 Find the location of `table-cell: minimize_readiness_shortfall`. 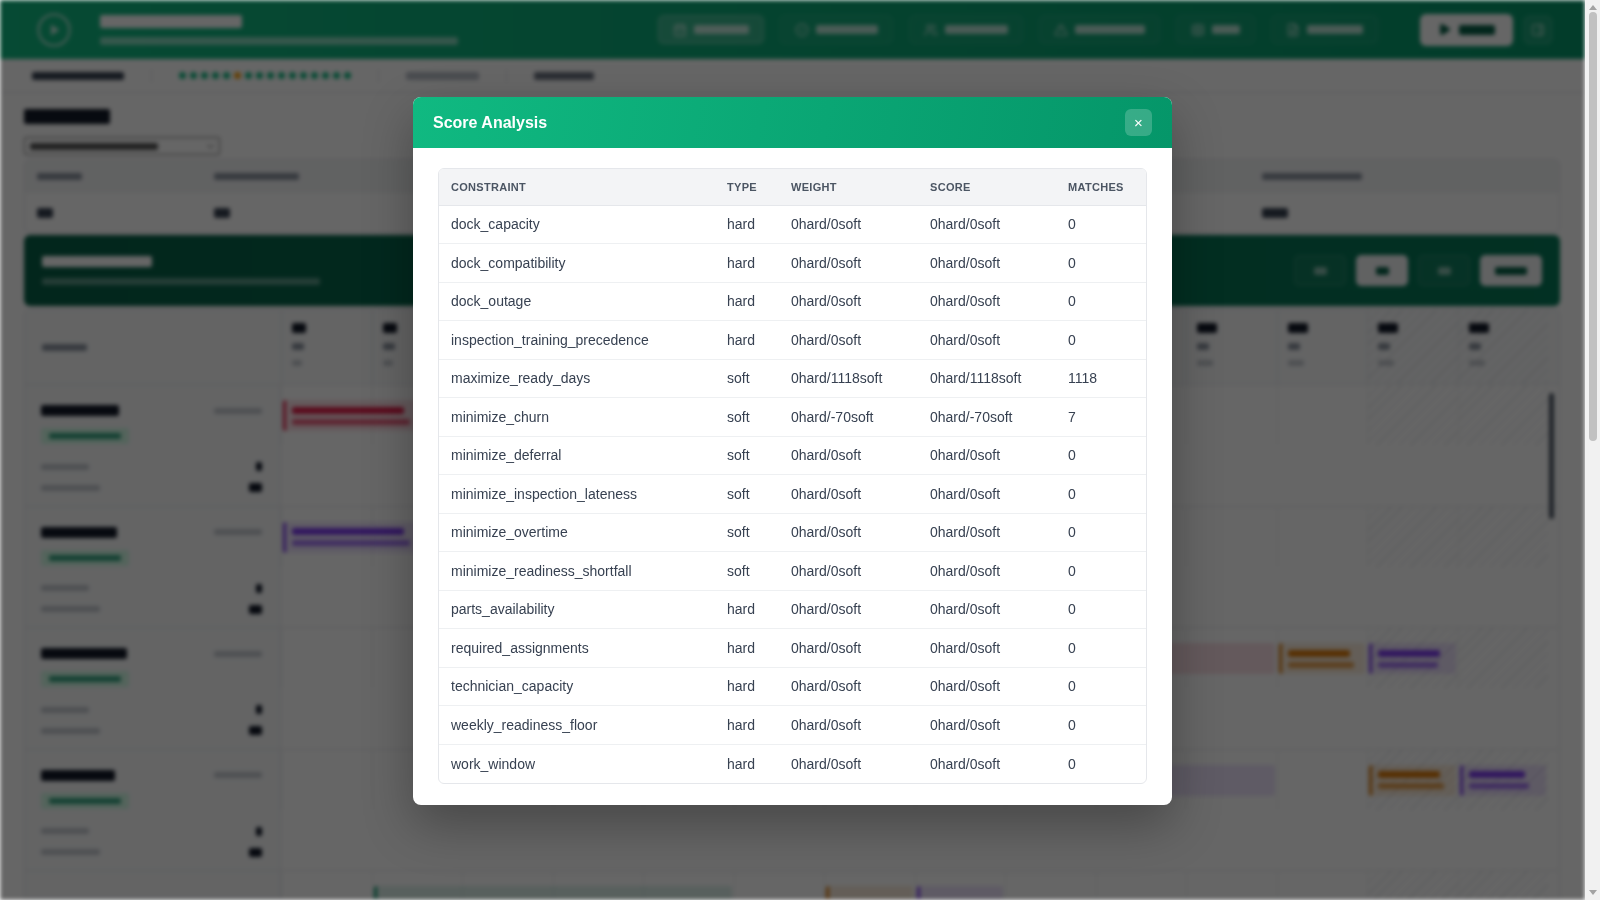

table-cell: minimize_readiness_shortfall is located at coordinates (577, 570).